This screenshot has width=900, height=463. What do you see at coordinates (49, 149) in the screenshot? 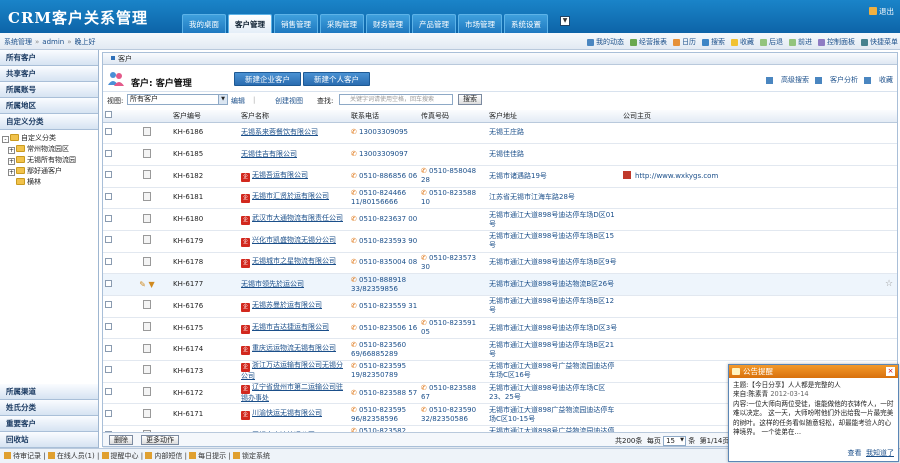
I see `tree-node: + 常州物流园区` at bounding box center [49, 149].